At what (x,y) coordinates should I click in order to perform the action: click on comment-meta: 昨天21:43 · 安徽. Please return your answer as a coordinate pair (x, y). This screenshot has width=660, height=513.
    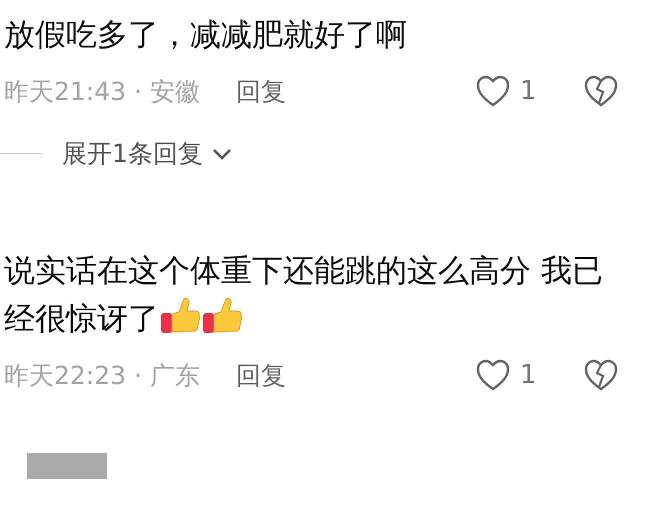
    Looking at the image, I should click on (102, 92).